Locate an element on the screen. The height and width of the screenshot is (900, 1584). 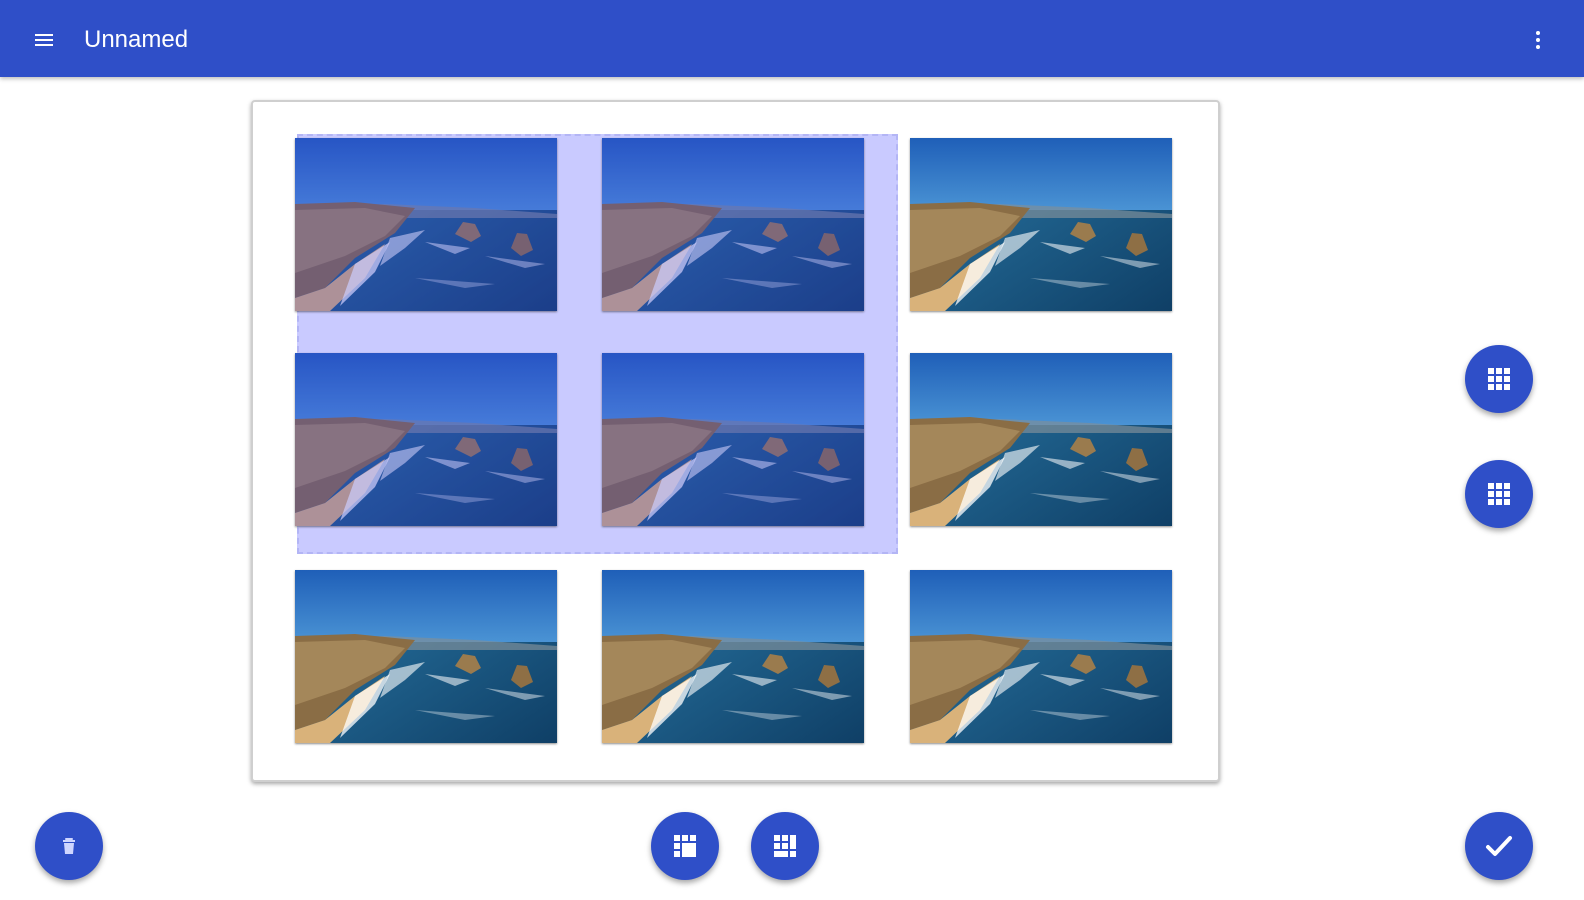
check-icon is located at coordinates (1499, 846).